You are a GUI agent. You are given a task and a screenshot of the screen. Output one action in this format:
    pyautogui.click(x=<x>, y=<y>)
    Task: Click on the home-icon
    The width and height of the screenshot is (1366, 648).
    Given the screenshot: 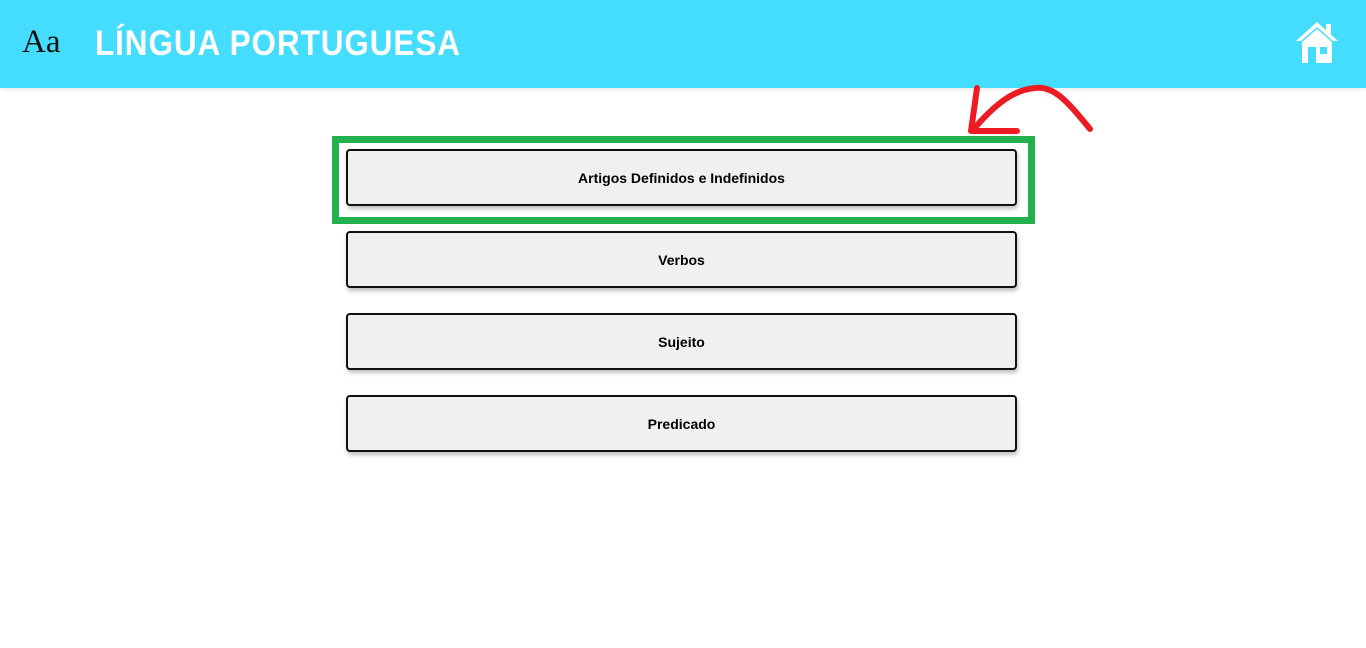 What is the action you would take?
    pyautogui.click(x=1317, y=42)
    